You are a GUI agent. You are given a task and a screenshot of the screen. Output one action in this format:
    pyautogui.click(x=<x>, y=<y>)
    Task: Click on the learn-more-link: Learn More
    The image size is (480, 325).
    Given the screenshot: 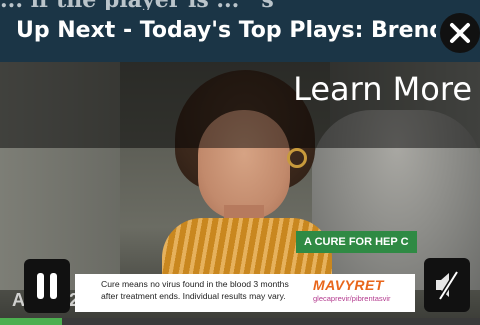 What is the action you would take?
    pyautogui.click(x=382, y=89)
    